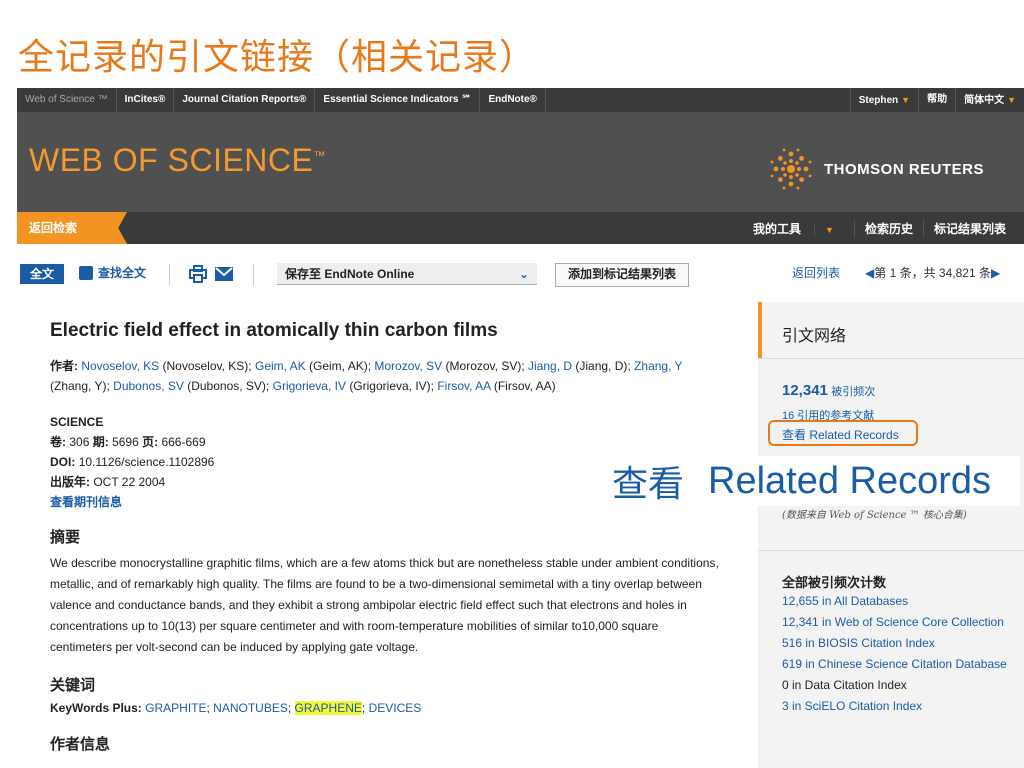 This screenshot has width=1024, height=768. What do you see at coordinates (146, 100) in the screenshot?
I see `nav-incites: InCites®` at bounding box center [146, 100].